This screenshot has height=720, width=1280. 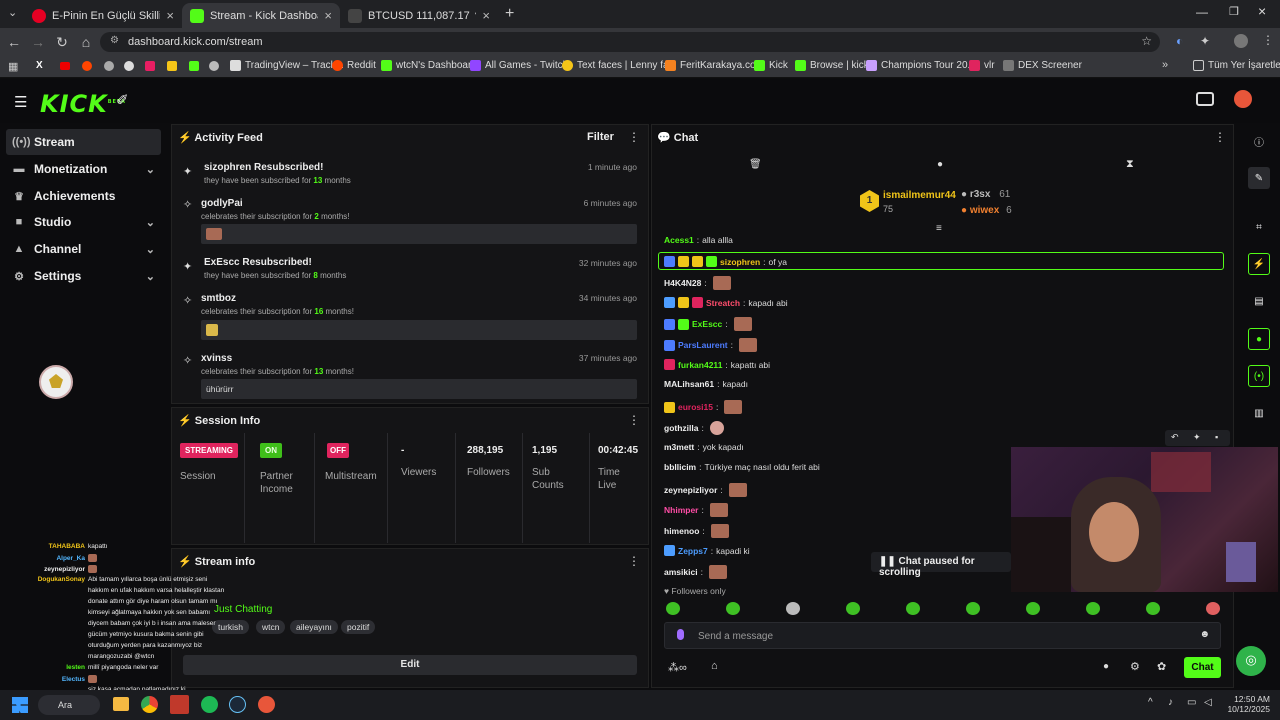 What do you see at coordinates (681, 531) in the screenshot?
I see `chat-username: himenoo` at bounding box center [681, 531].